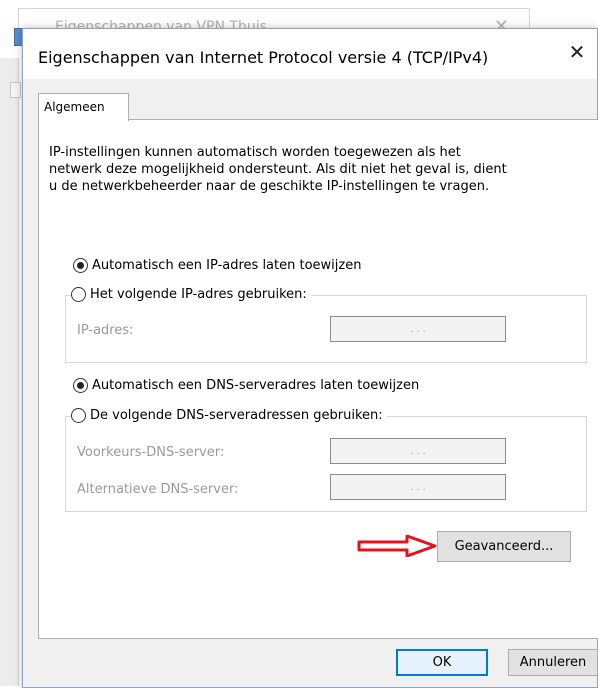 Image resolution: width=598 pixels, height=688 pixels. Describe the element at coordinates (151, 452) in the screenshot. I see `preferred-dns-label: Voorkeurs-DNS-server:` at that location.